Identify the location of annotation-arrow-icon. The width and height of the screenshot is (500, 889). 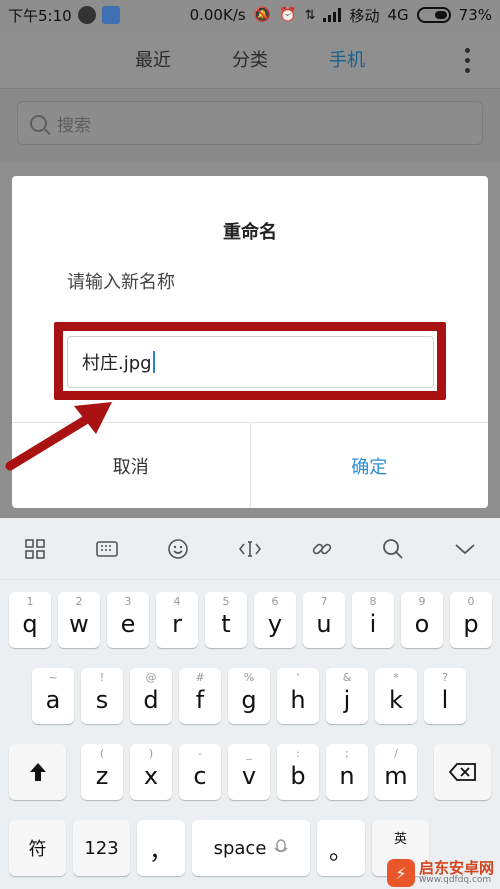
(58, 436).